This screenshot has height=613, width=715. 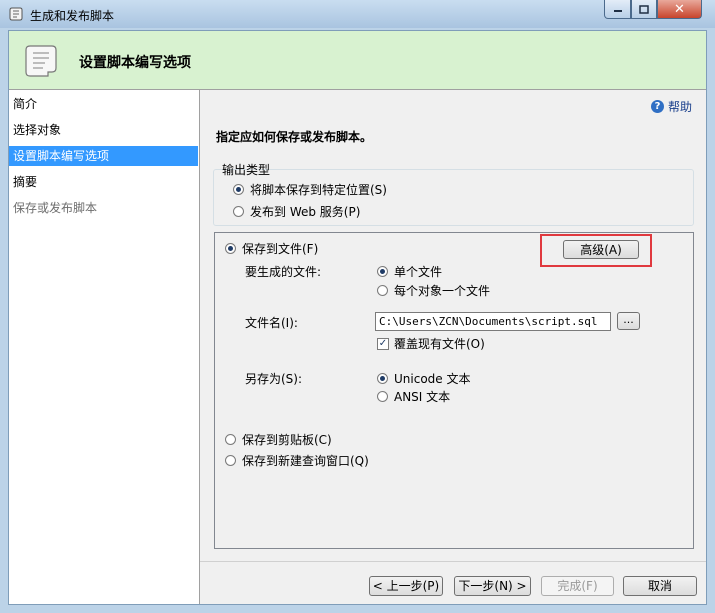 I want to click on radio-save-to-query-window: 保存到新建查询窗口(Q), so click(x=297, y=460).